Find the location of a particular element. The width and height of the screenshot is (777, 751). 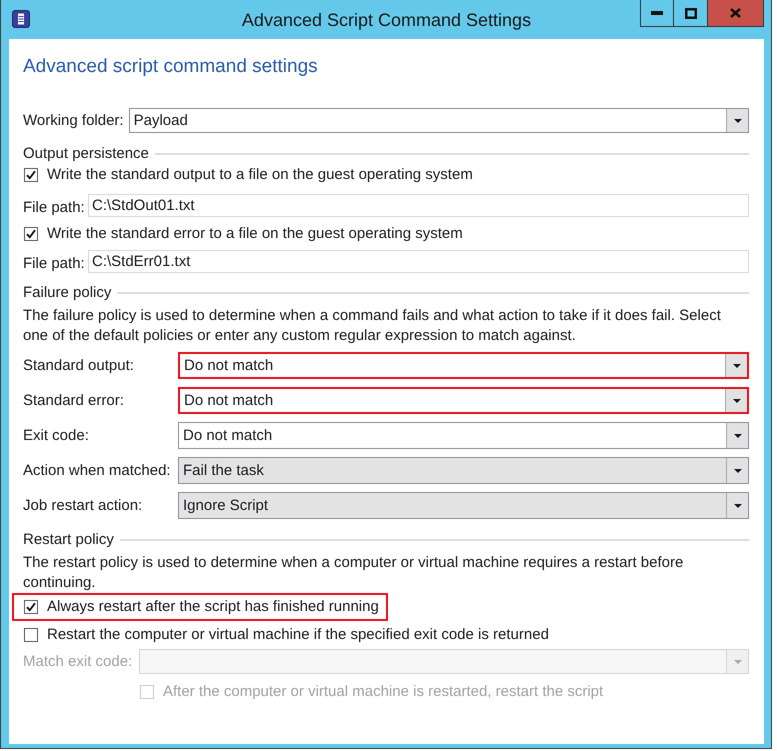

field-label: Action when matched: is located at coordinates (97, 470).